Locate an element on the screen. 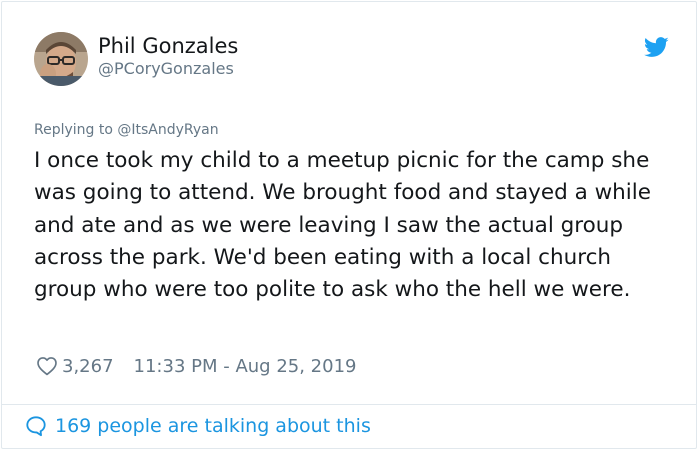 This screenshot has height=452, width=700. user-handle: @PCoryGonzales is located at coordinates (166, 68).